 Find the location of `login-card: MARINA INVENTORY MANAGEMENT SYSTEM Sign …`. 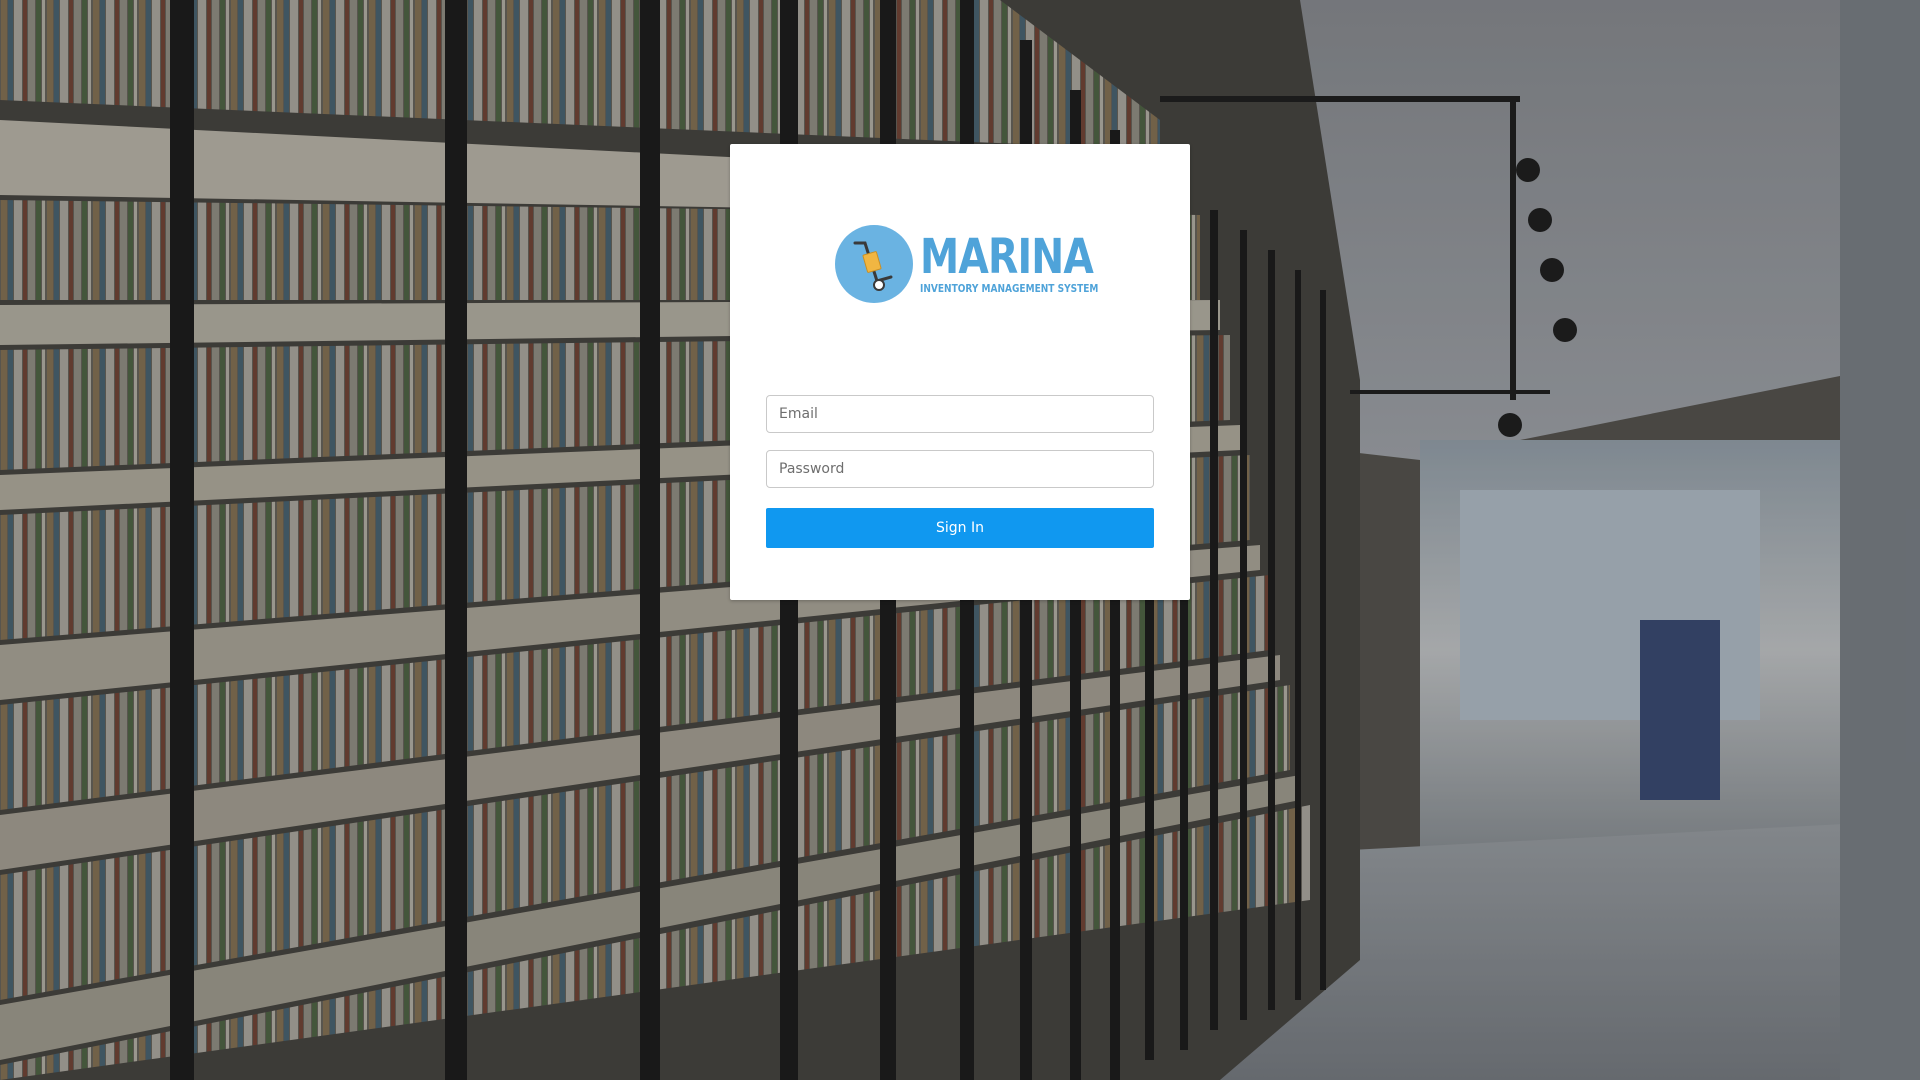

login-card: MARINA INVENTORY MANAGEMENT SYSTEM Sign … is located at coordinates (960, 372).